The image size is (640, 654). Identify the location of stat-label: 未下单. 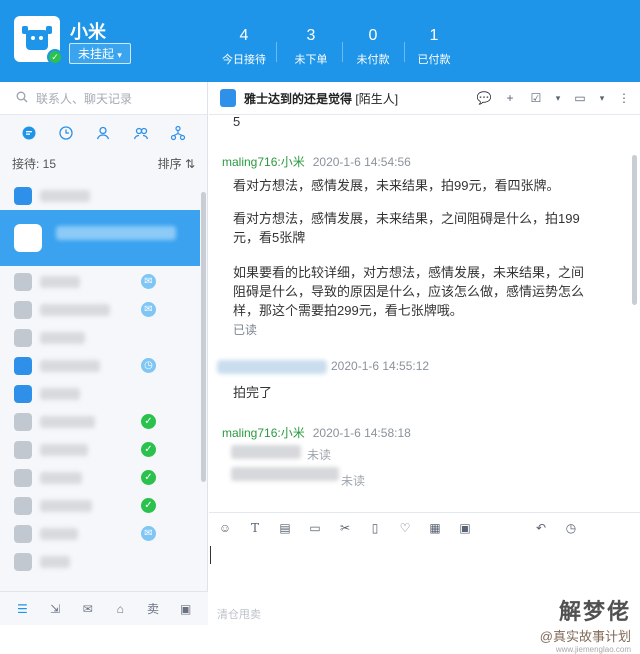
(311, 60).